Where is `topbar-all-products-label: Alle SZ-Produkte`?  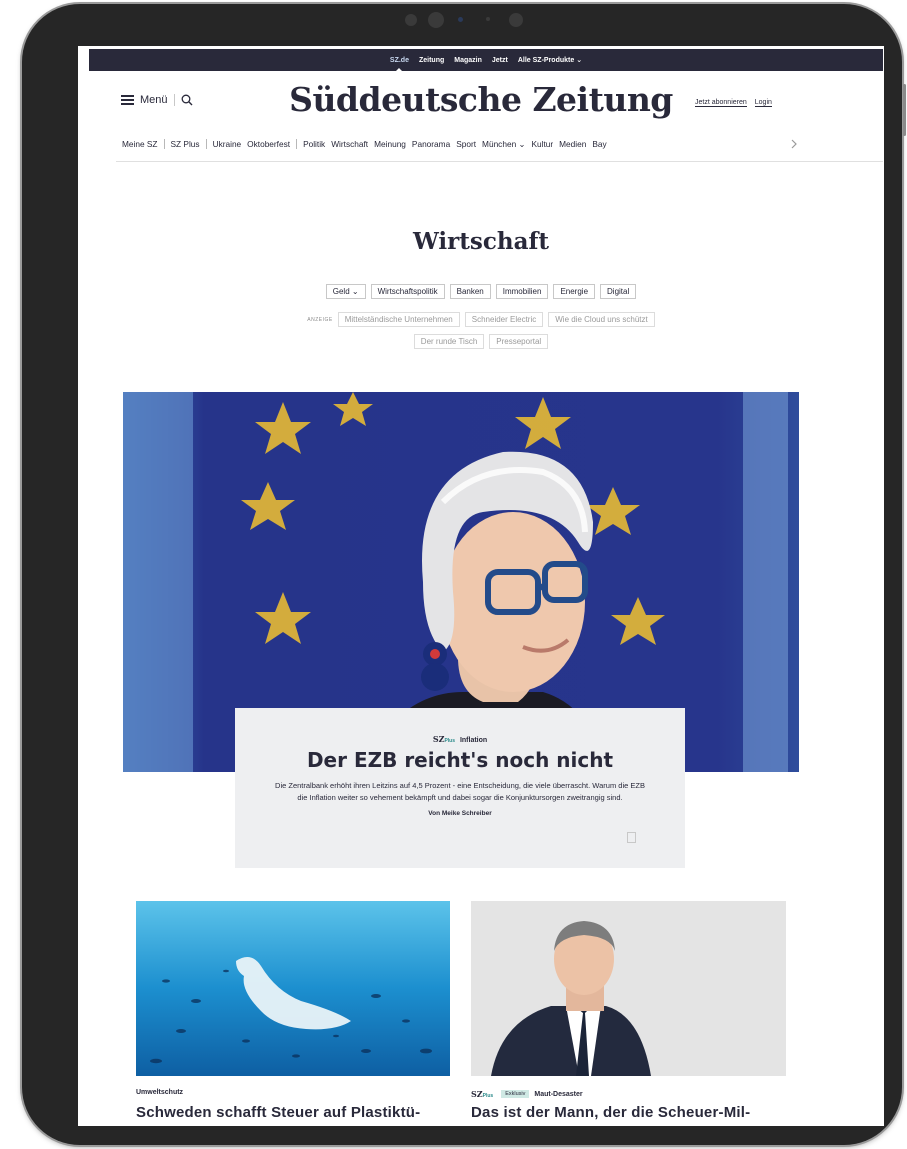 topbar-all-products-label: Alle SZ-Produkte is located at coordinates (546, 60).